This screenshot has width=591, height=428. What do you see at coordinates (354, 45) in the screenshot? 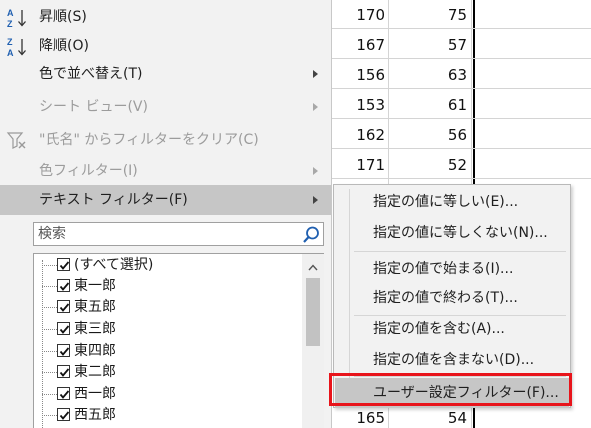
I see `cell-height: 167` at bounding box center [354, 45].